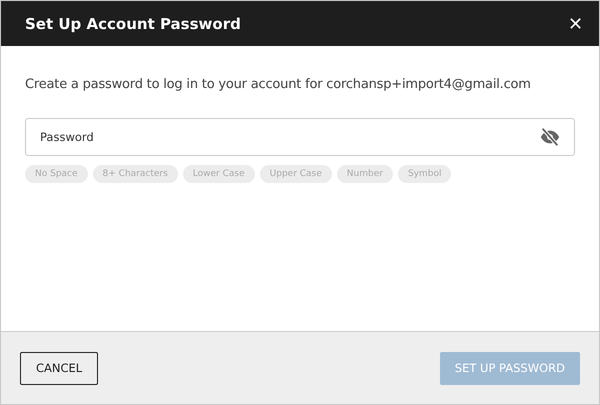 The width and height of the screenshot is (600, 405). What do you see at coordinates (218, 174) in the screenshot?
I see `requirement-chip: Lower Case` at bounding box center [218, 174].